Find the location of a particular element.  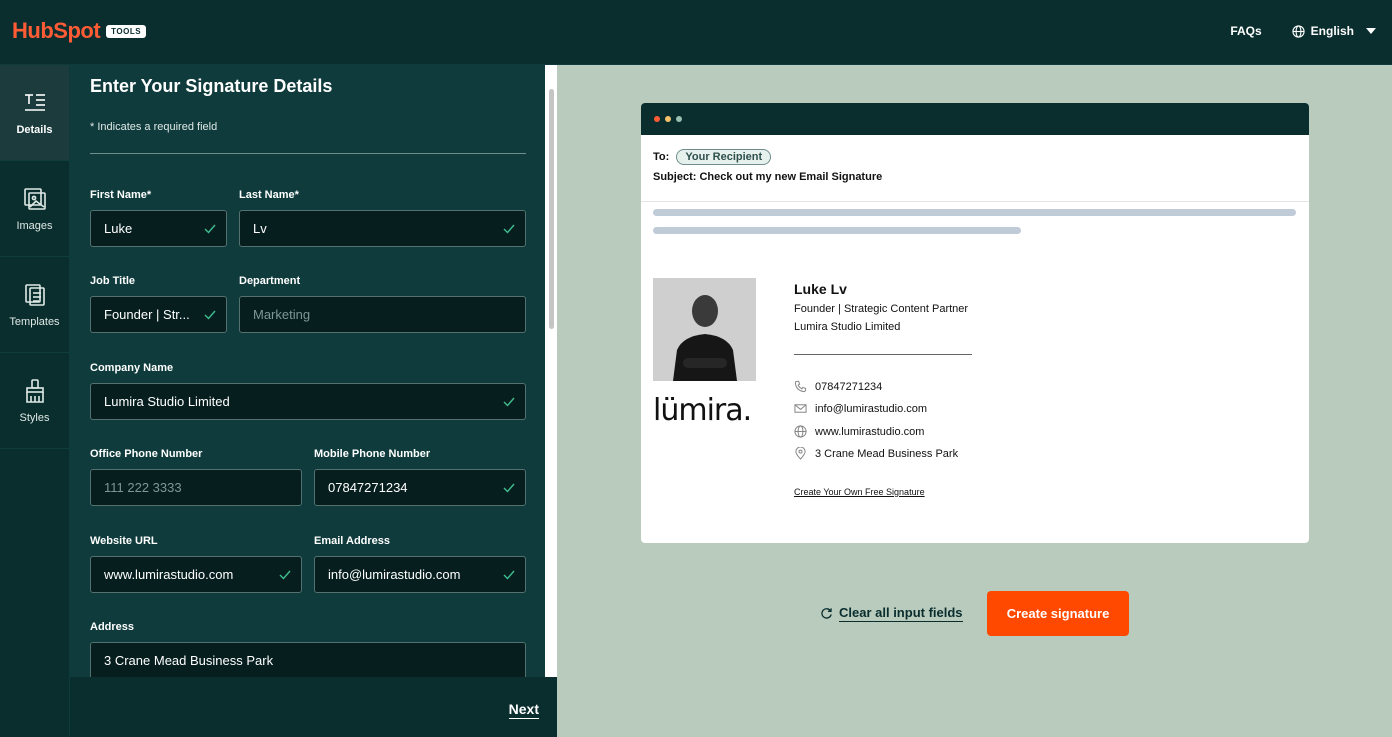

recipient-chip: Your Recipient is located at coordinates (724, 157).